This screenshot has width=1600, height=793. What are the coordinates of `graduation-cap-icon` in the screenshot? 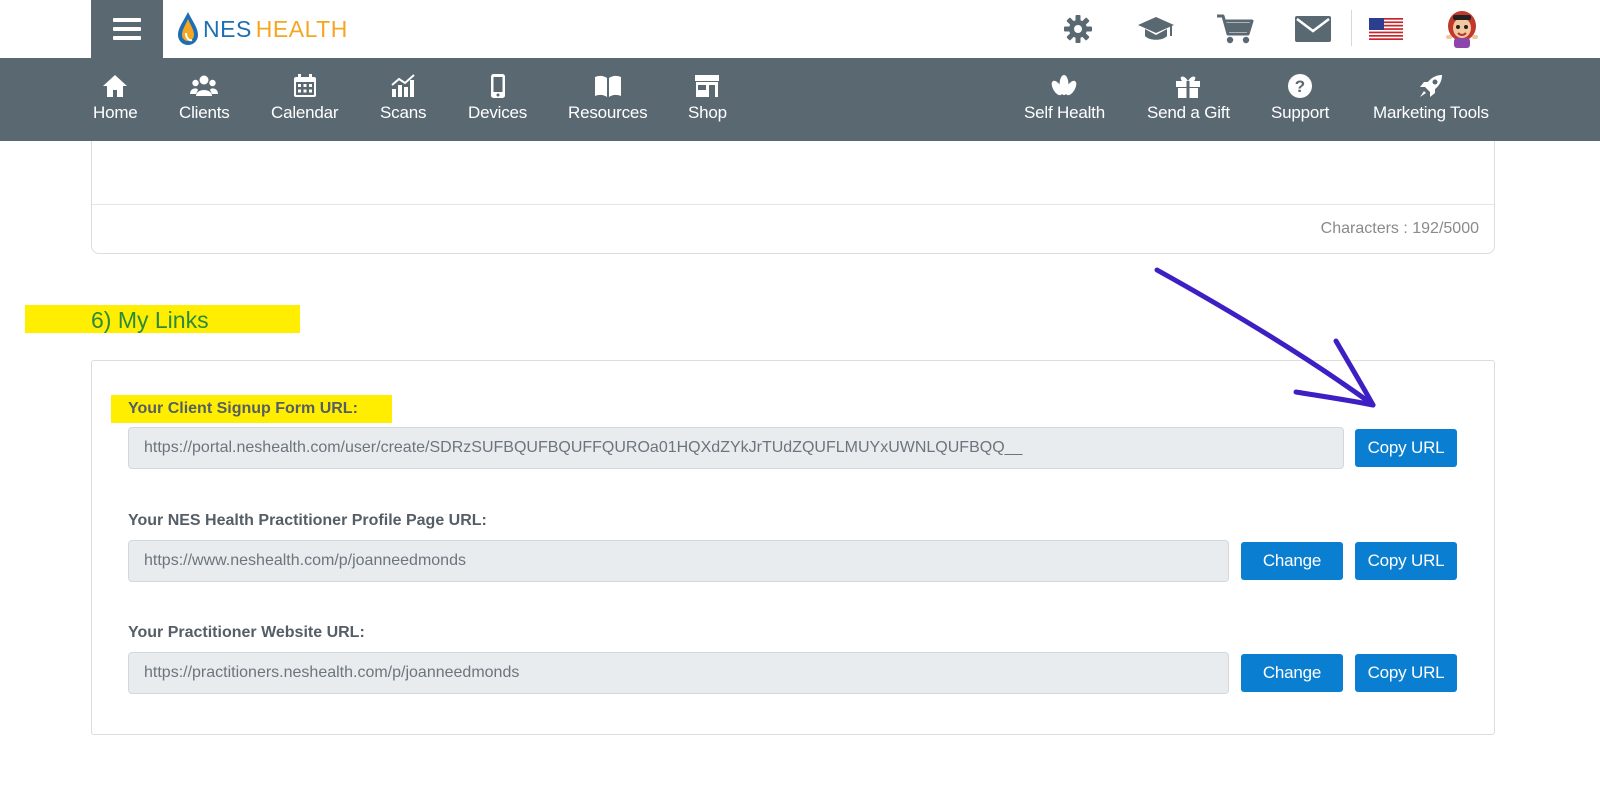 It's located at (1156, 28).